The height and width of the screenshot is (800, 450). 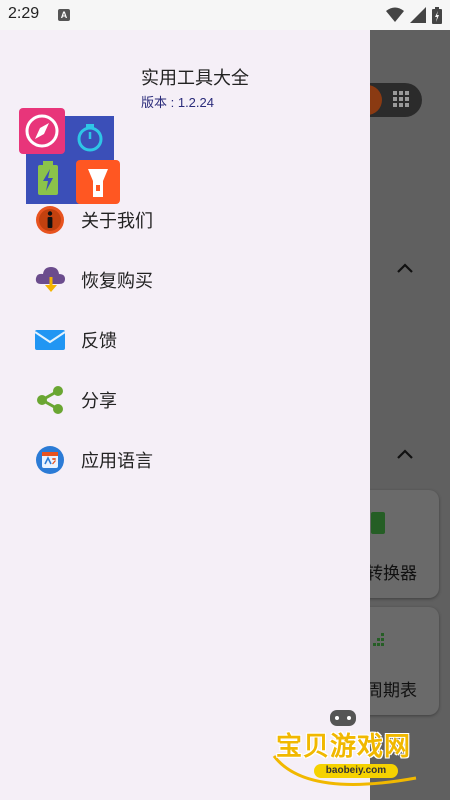 What do you see at coordinates (195, 78) in the screenshot?
I see `app-title: 实用工具大全` at bounding box center [195, 78].